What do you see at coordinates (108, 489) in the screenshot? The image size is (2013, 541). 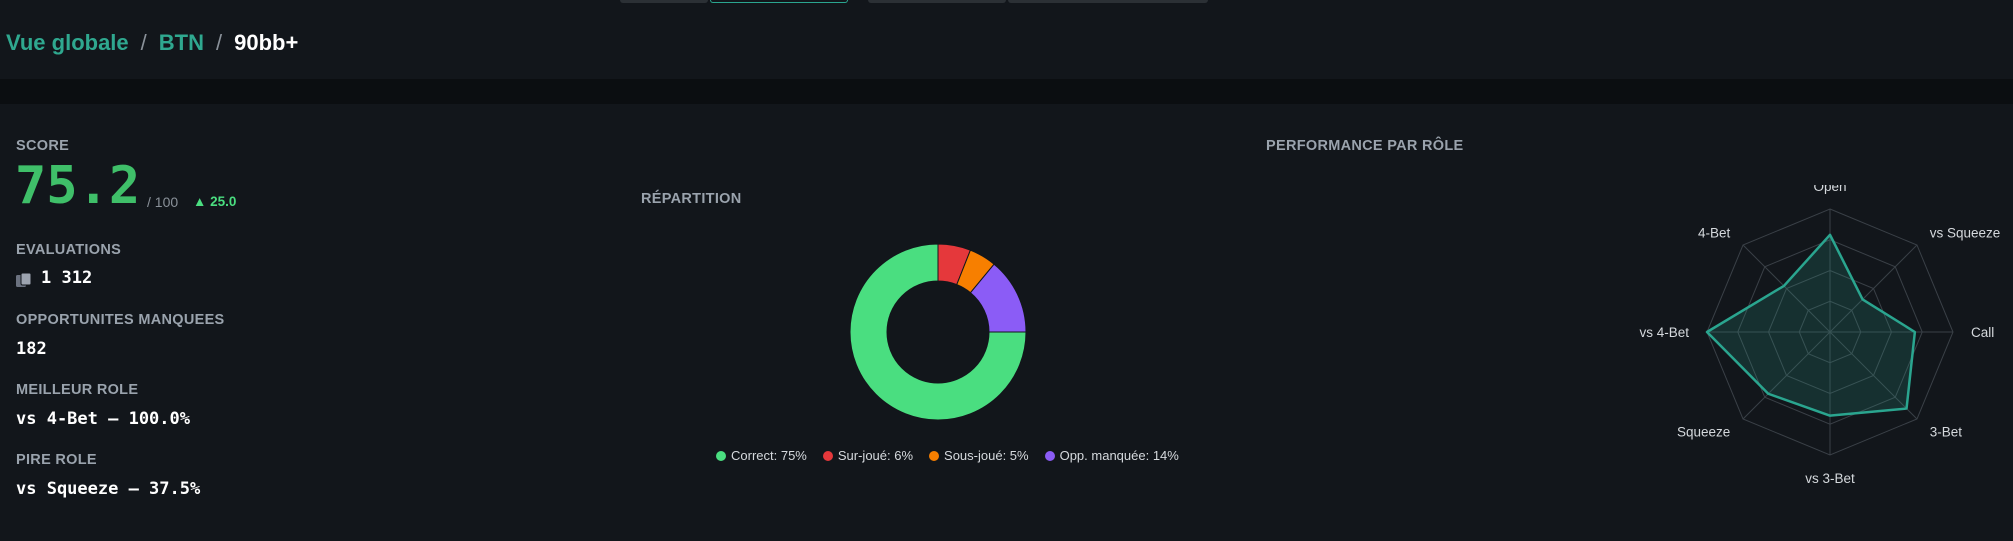 I see `worst-role-value: vs Squeeze — 37.5%` at bounding box center [108, 489].